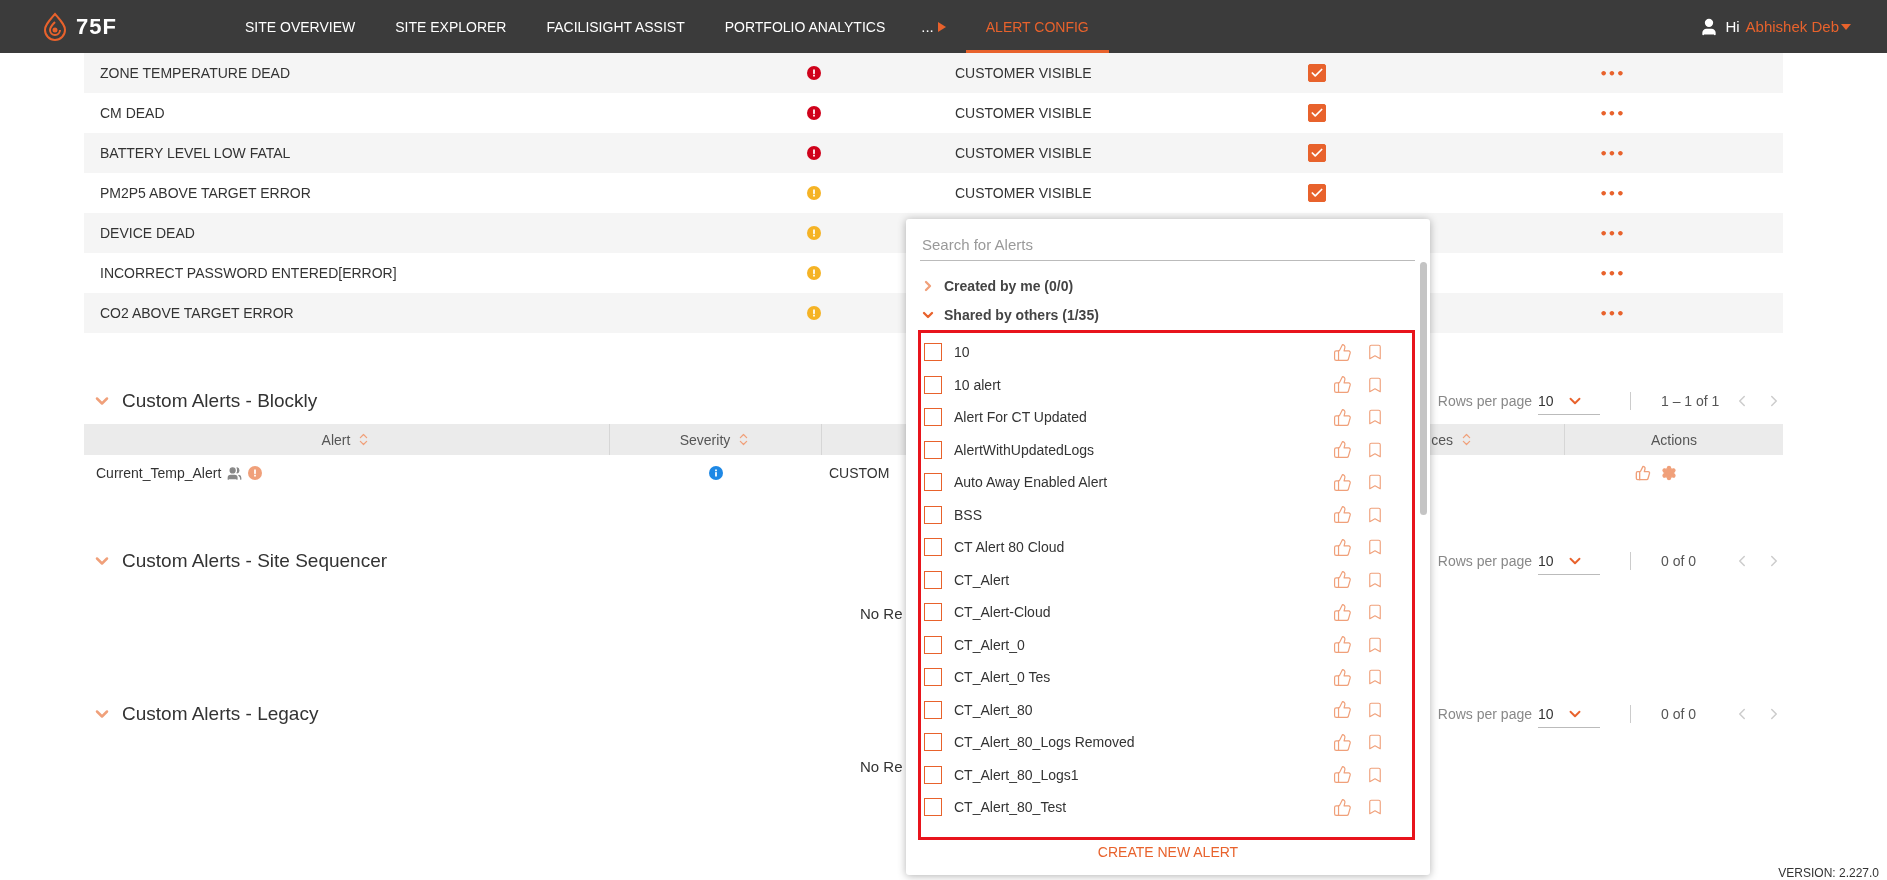 This screenshot has height=880, width=1887. I want to click on check-icon, so click(1317, 193).